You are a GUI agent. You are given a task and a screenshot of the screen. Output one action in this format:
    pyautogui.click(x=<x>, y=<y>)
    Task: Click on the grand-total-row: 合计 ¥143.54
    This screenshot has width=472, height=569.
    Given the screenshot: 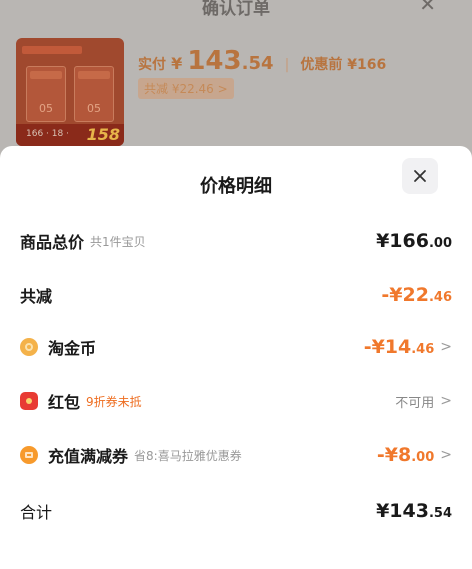 What is the action you would take?
    pyautogui.click(x=236, y=511)
    